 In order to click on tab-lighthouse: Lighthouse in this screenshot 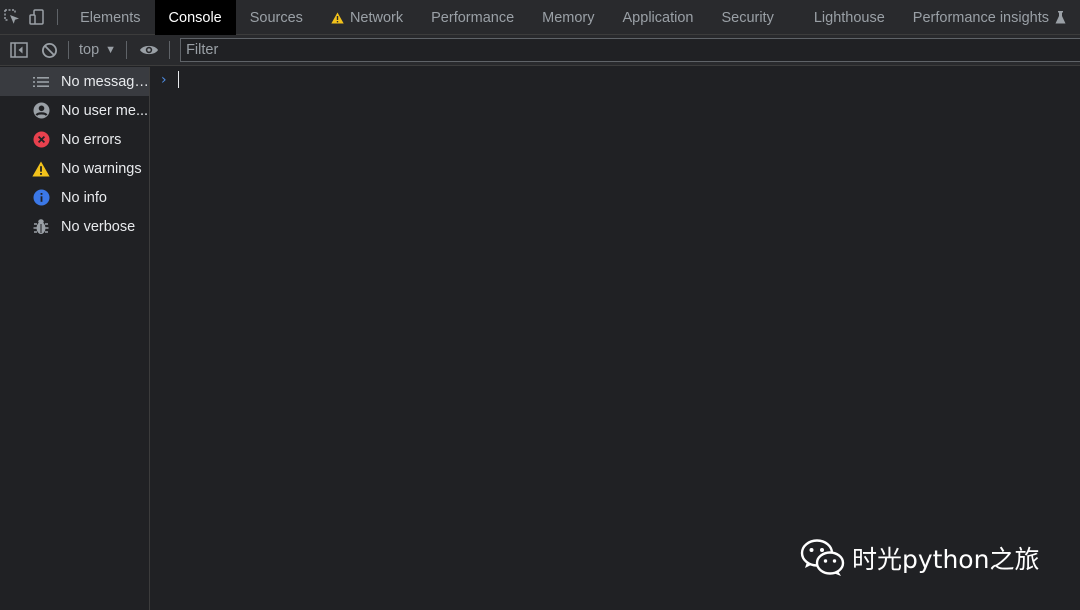, I will do `click(849, 17)`.